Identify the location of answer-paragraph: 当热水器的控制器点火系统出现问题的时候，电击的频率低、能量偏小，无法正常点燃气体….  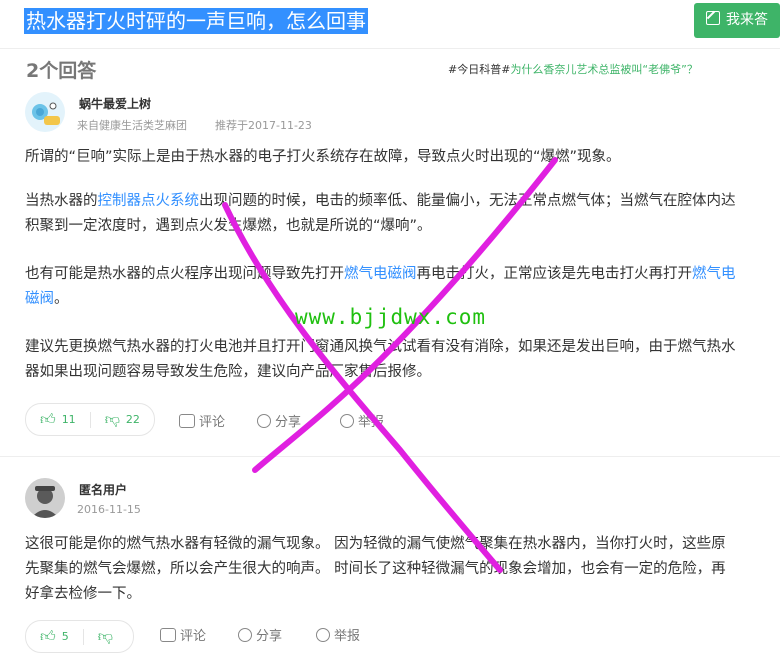
(381, 214).